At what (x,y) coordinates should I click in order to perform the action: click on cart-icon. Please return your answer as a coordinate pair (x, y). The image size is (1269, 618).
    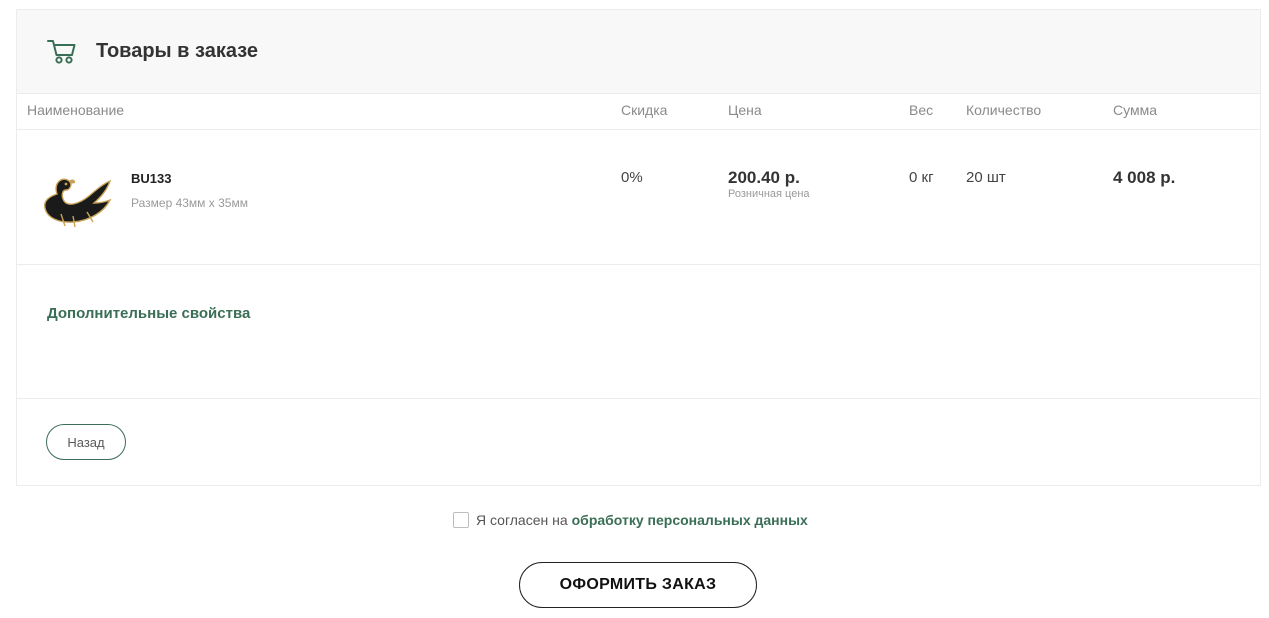
    Looking at the image, I should click on (62, 51).